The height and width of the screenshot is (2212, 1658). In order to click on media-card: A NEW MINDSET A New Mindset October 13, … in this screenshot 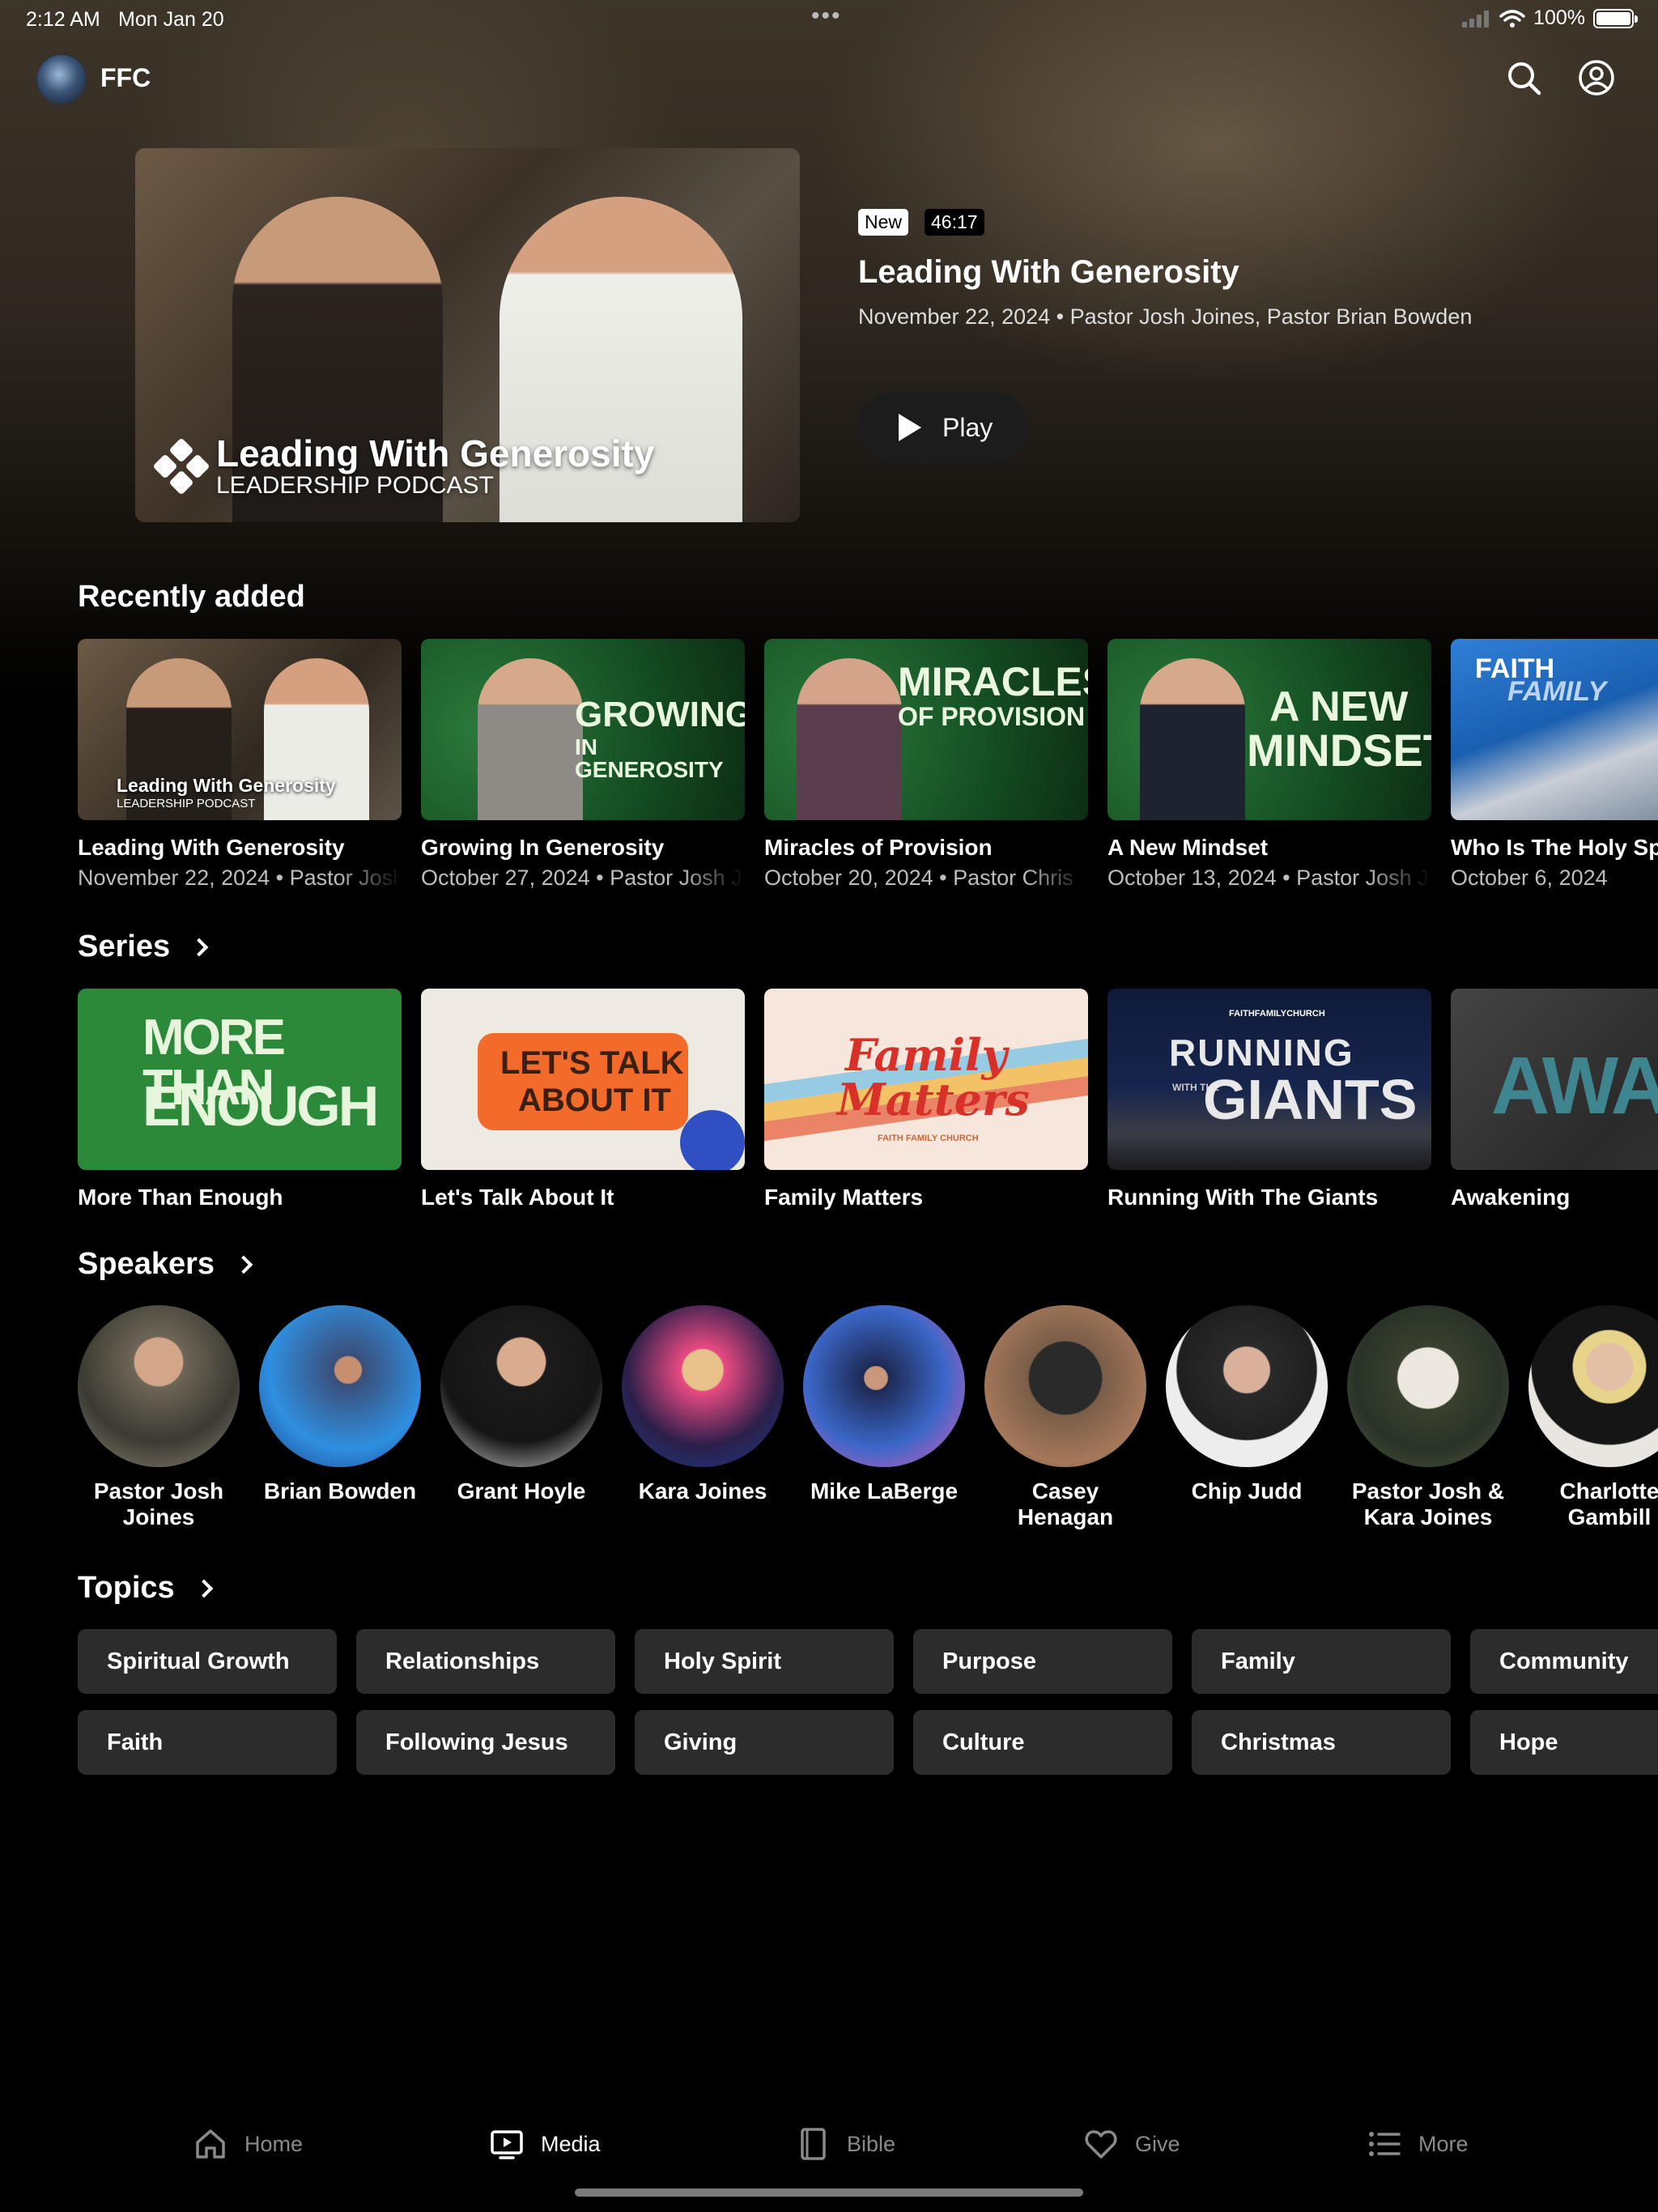, I will do `click(1269, 765)`.